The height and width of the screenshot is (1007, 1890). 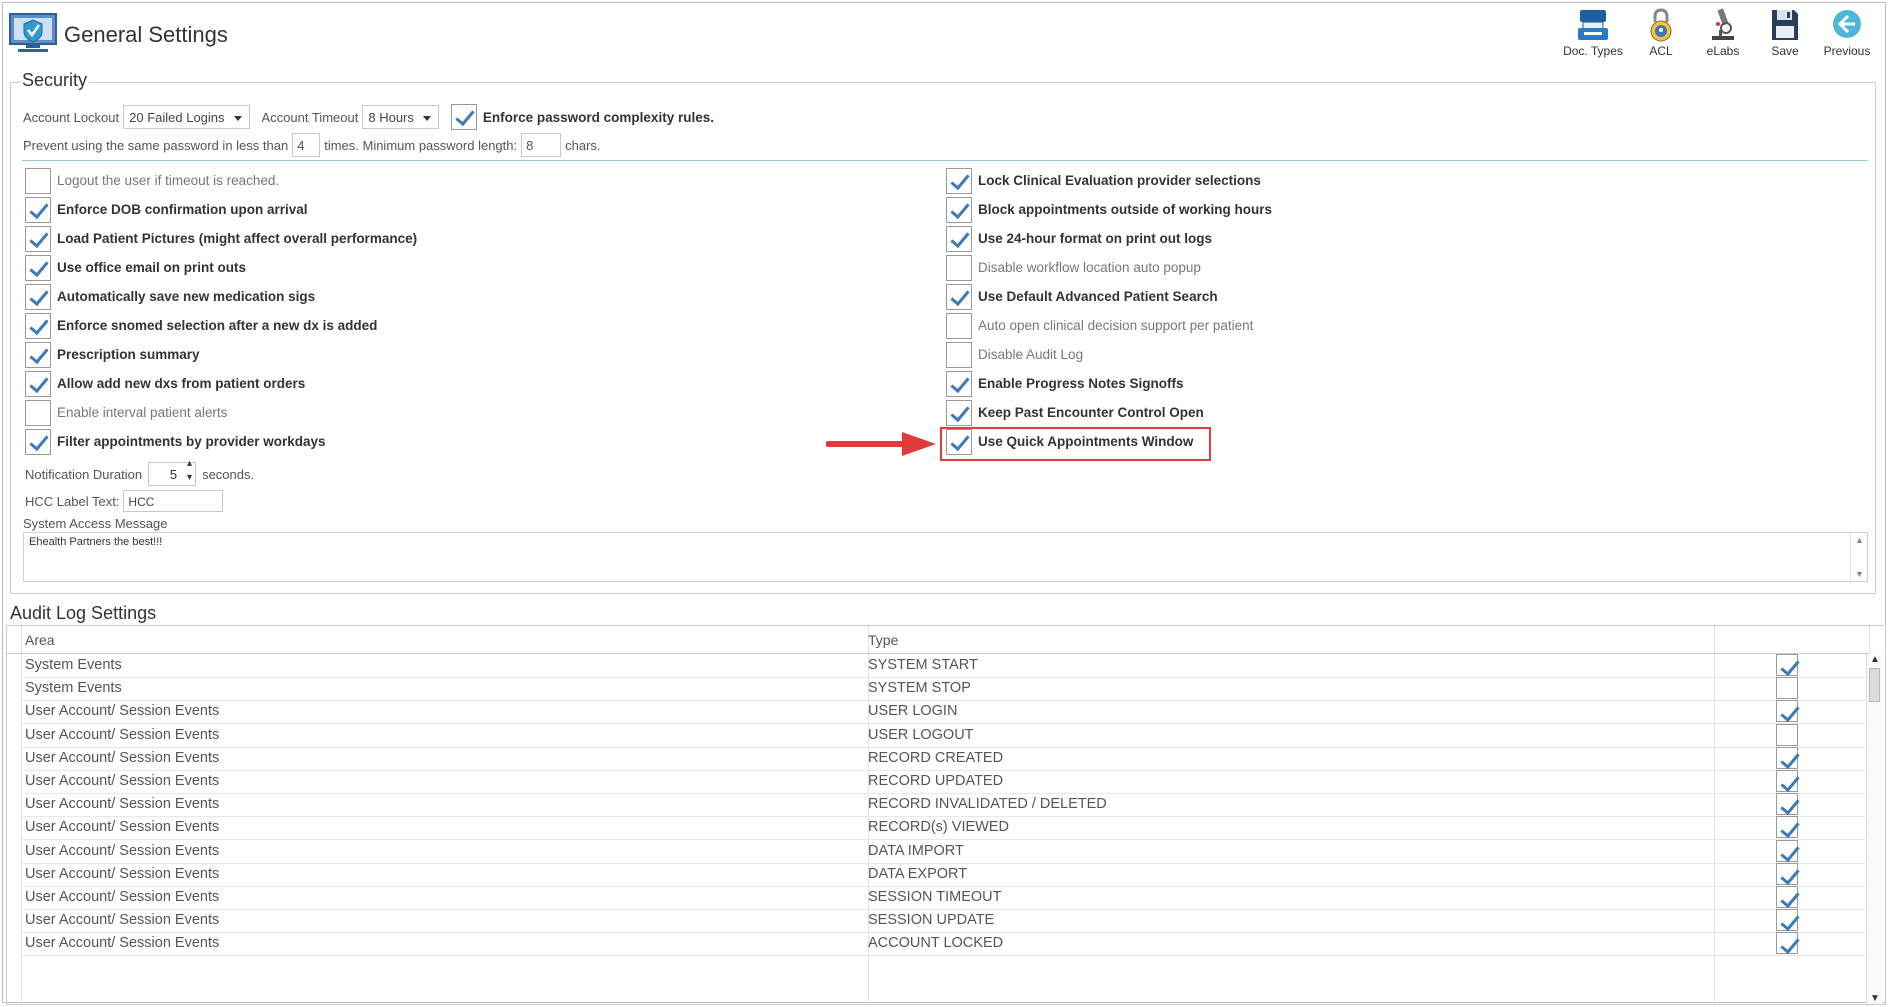 I want to click on grid-scrollbar: ▲ ▼, so click(x=1874, y=829).